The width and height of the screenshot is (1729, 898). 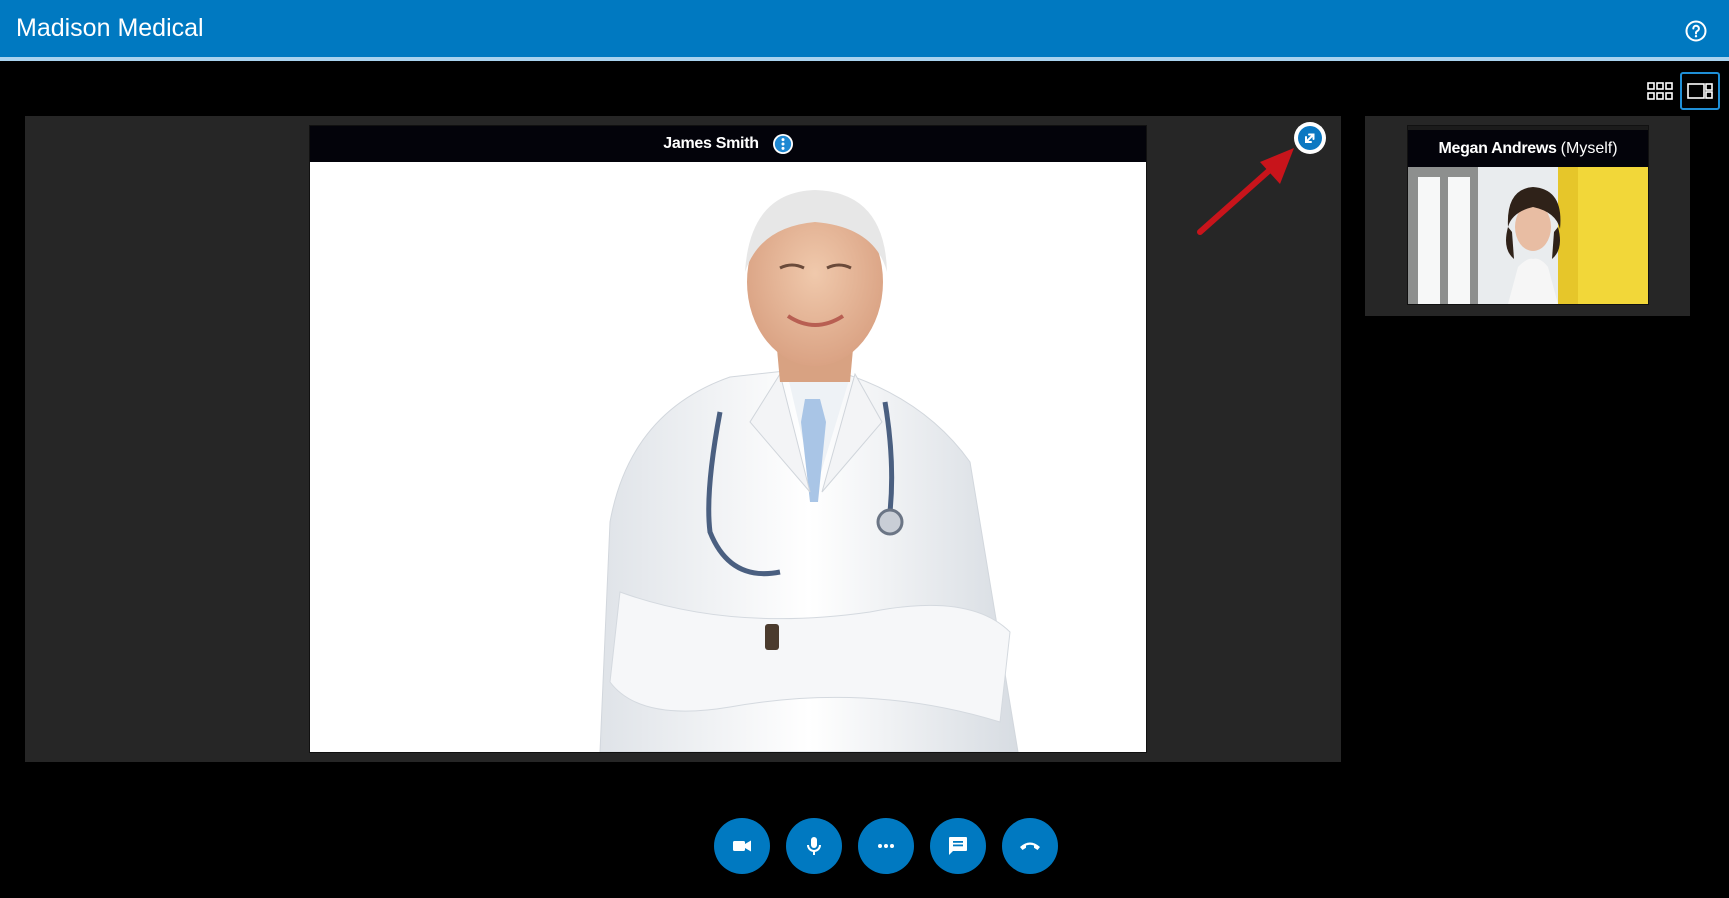 I want to click on self-video-feed, so click(x=1528, y=235).